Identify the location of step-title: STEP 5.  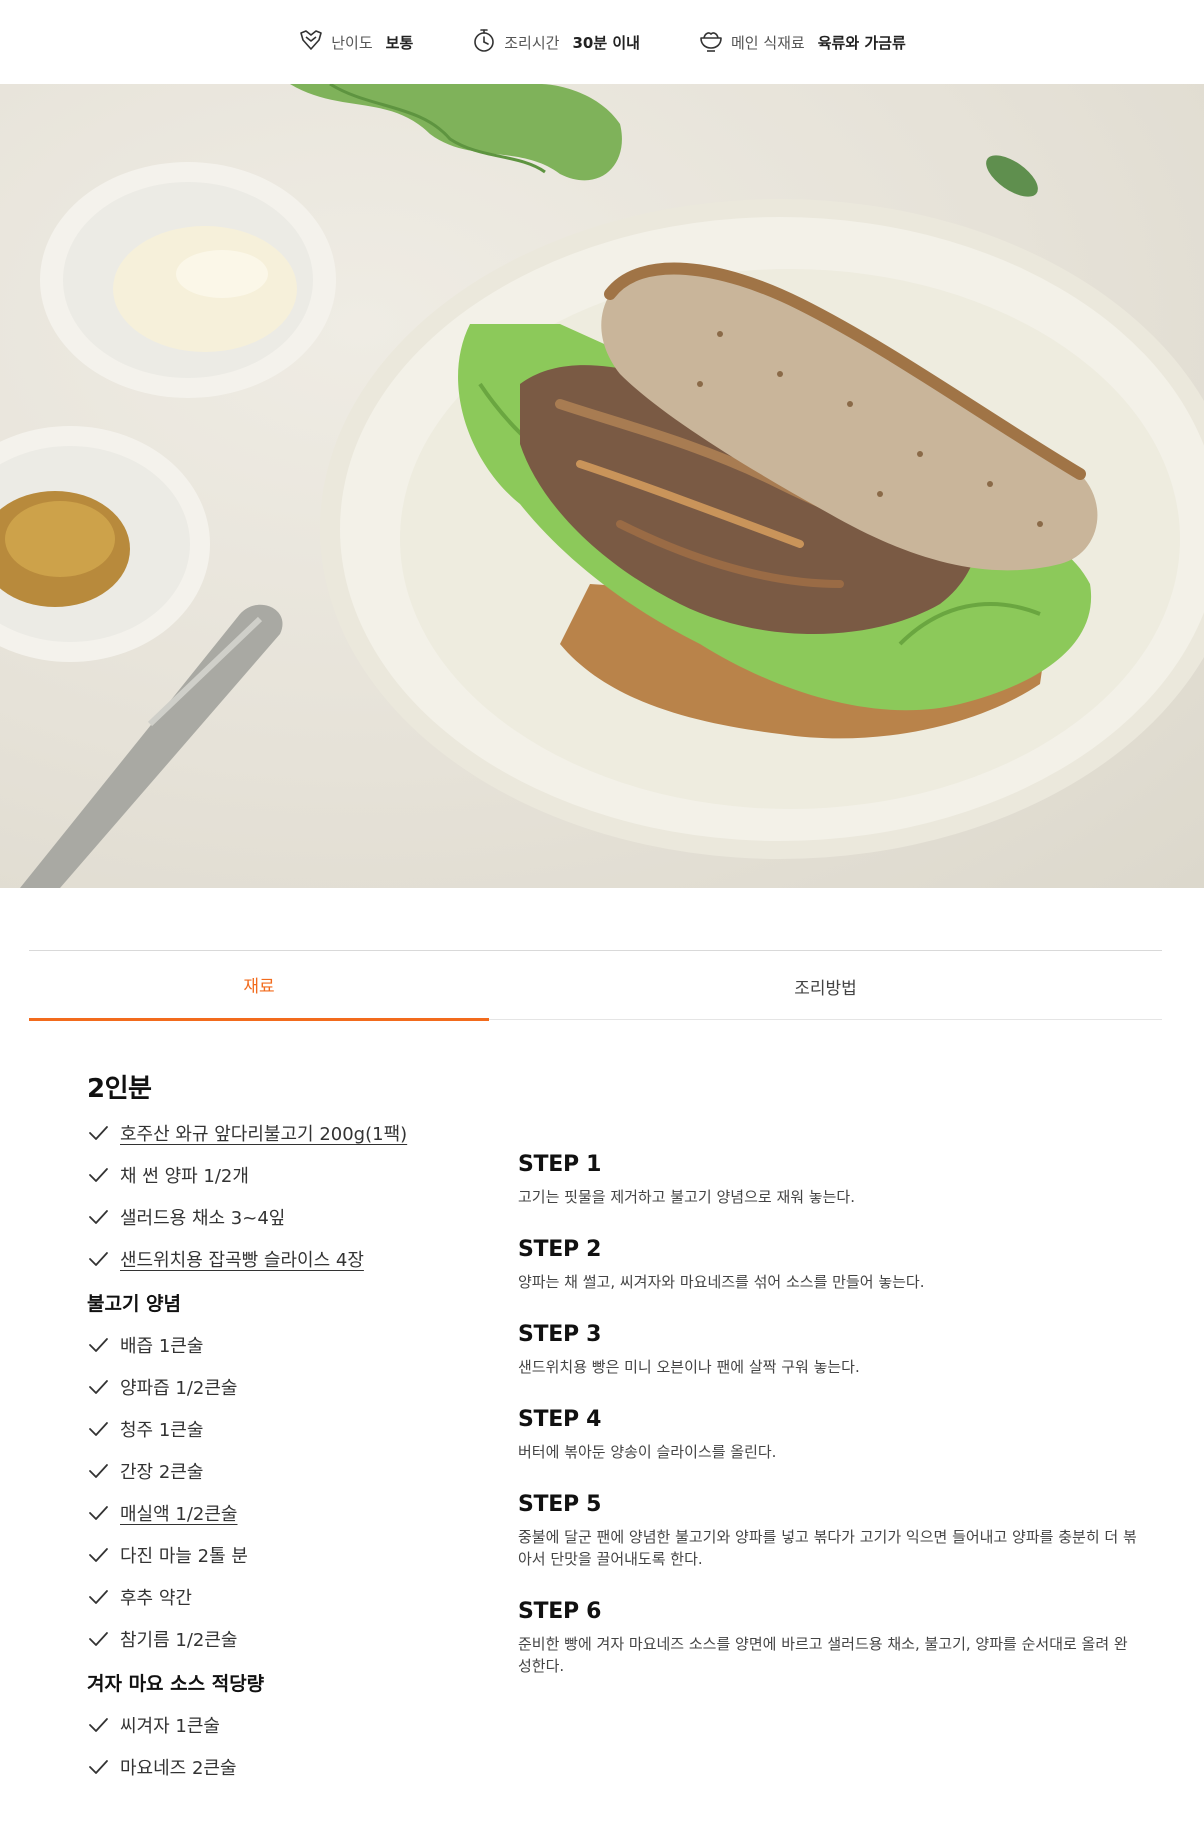
(560, 1504).